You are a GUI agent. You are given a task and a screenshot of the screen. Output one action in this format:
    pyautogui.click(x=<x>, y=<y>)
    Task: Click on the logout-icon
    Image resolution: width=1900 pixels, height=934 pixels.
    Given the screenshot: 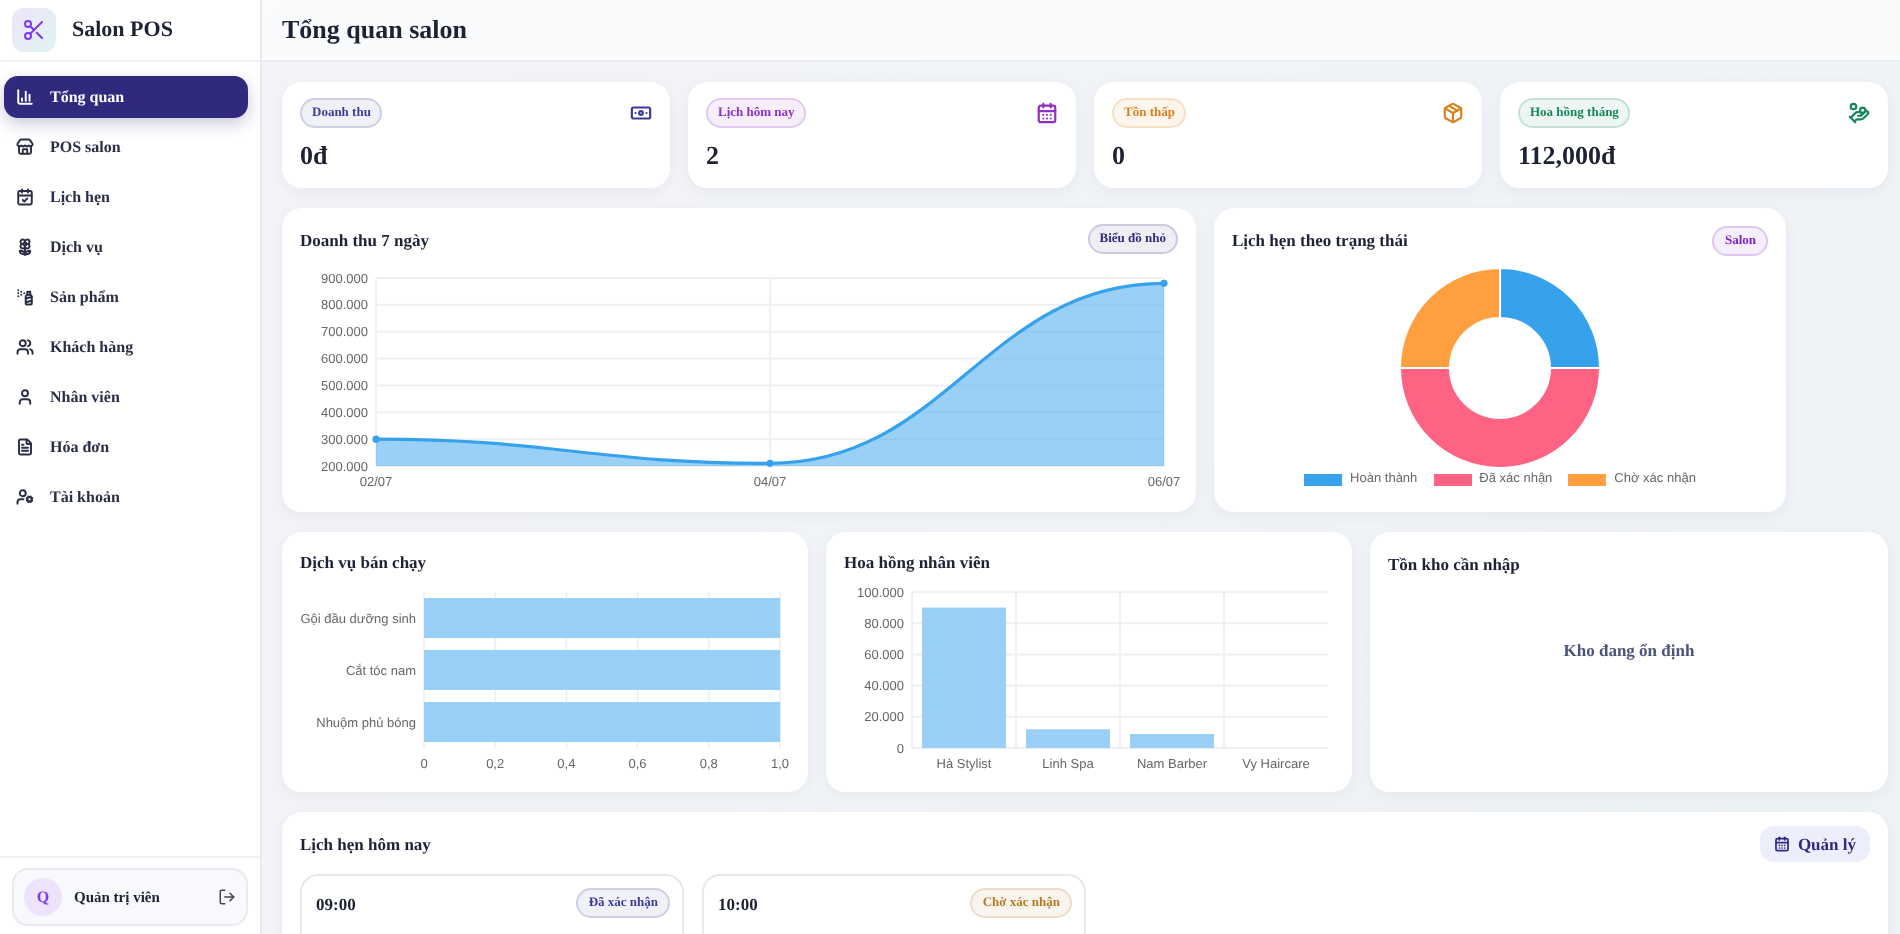 What is the action you would take?
    pyautogui.click(x=227, y=897)
    